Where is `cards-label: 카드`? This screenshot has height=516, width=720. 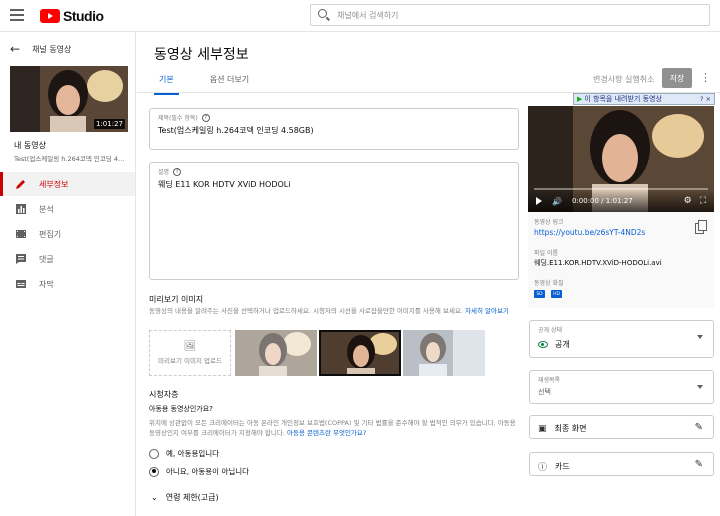
cards-label: 카드 is located at coordinates (562, 466).